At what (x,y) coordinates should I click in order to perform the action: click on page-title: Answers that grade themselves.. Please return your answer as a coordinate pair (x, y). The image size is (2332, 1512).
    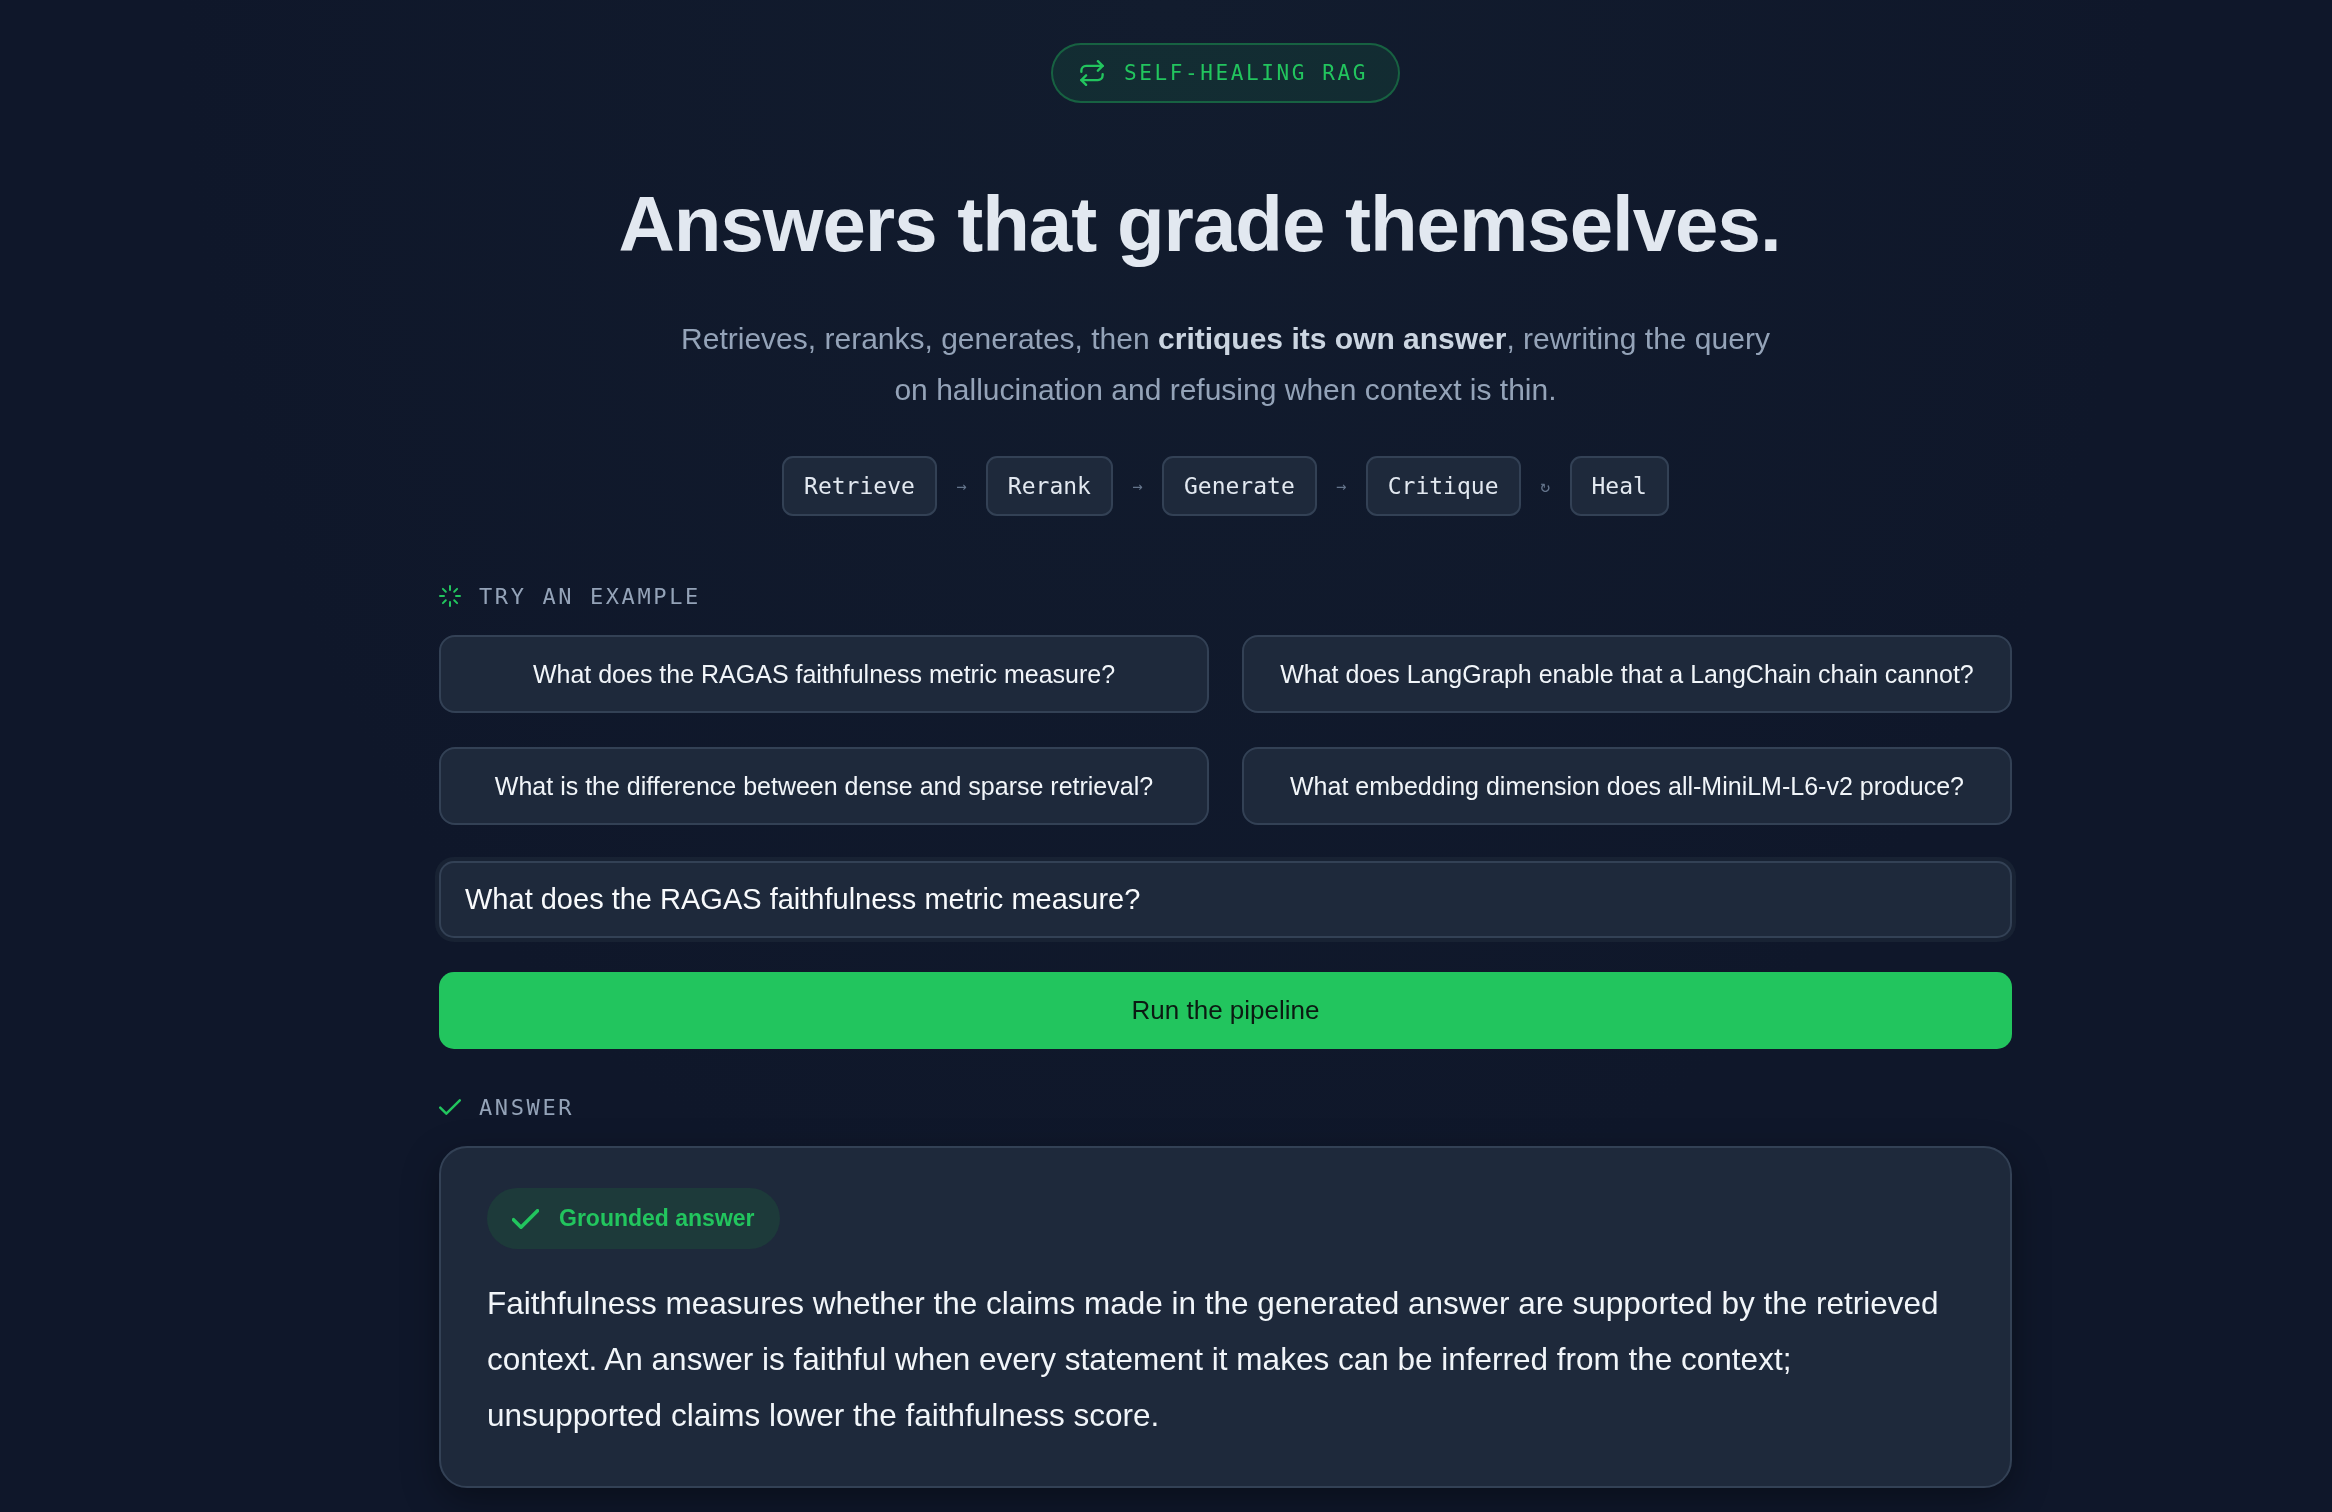
    Looking at the image, I should click on (1200, 224).